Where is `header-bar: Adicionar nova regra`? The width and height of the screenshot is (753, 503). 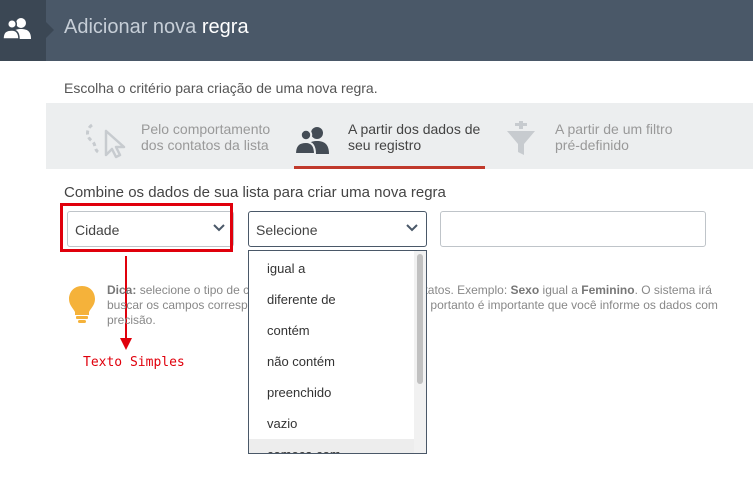
header-bar: Adicionar nova regra is located at coordinates (376, 30).